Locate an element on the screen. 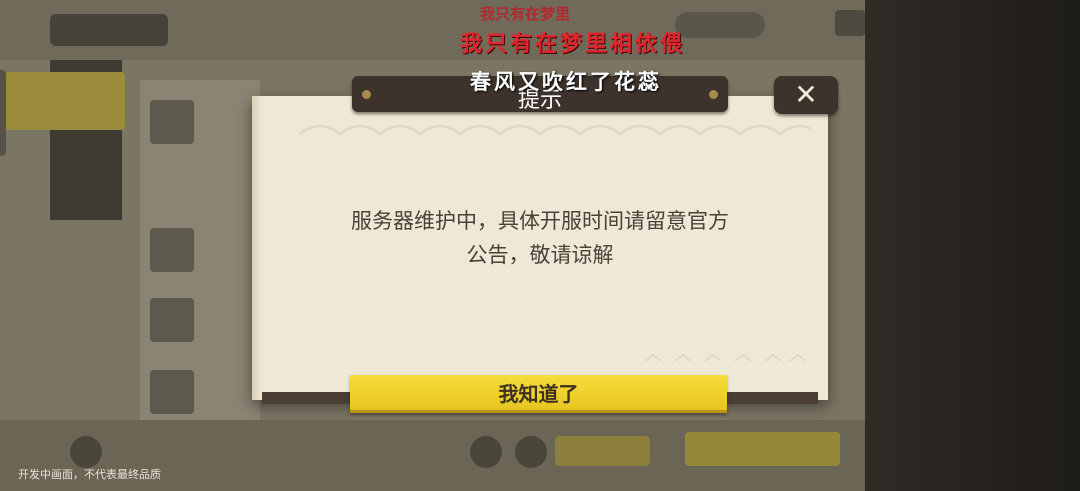 The image size is (1080, 491). background-sidebar-selected is located at coordinates (65, 101).